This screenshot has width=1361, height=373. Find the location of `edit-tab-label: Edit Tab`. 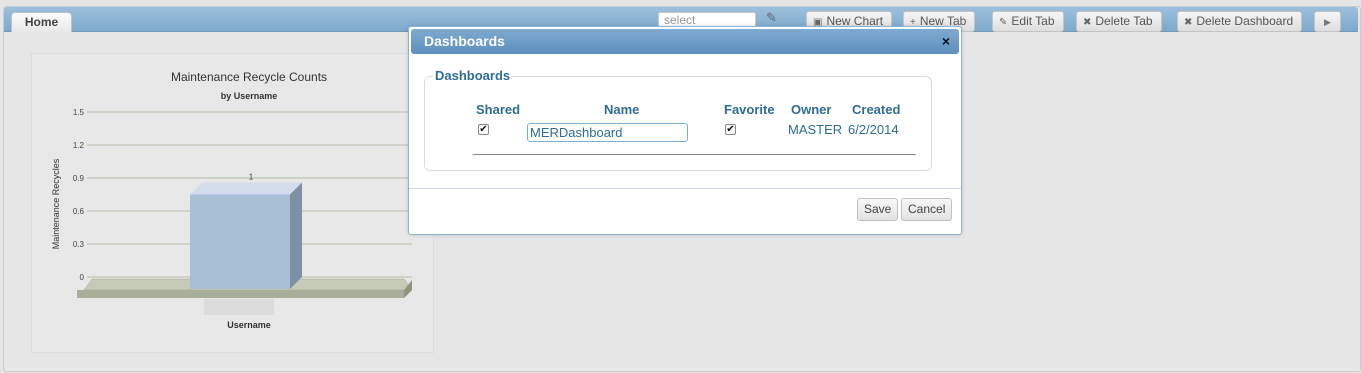

edit-tab-label: Edit Tab is located at coordinates (1033, 21).